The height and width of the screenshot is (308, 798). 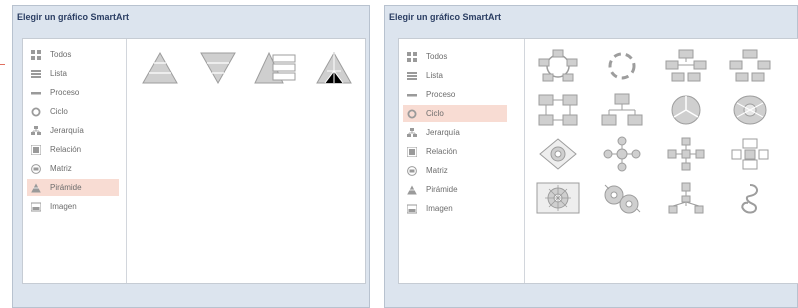 I want to click on layout-inverted-pyramid, so click(x=218, y=68).